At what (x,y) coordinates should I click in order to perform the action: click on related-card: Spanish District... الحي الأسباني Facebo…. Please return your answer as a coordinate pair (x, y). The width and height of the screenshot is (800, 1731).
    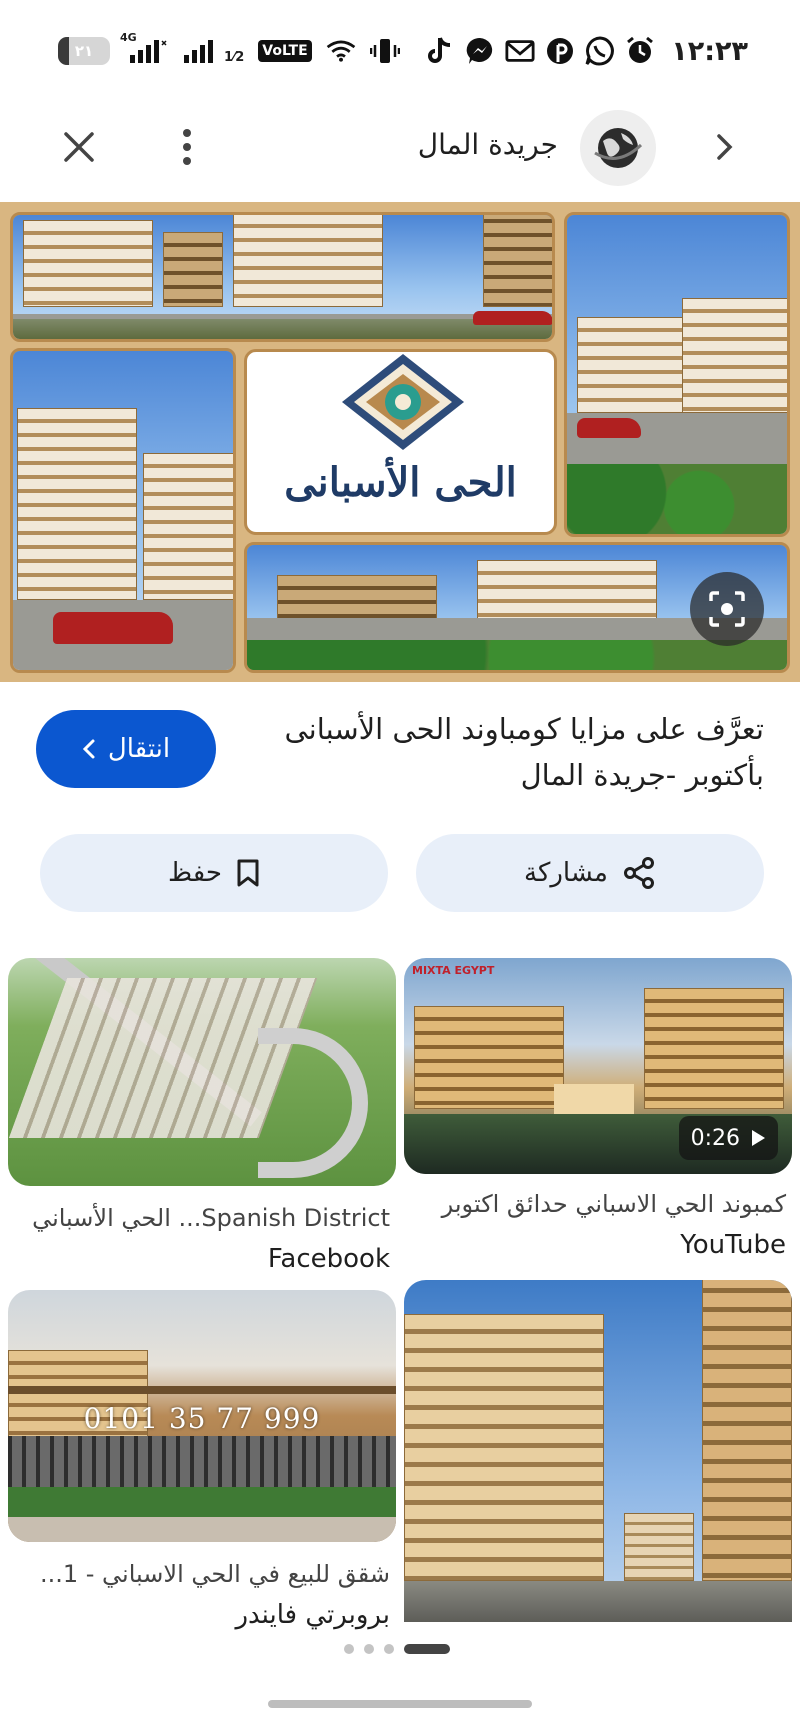
    Looking at the image, I should click on (202, 1116).